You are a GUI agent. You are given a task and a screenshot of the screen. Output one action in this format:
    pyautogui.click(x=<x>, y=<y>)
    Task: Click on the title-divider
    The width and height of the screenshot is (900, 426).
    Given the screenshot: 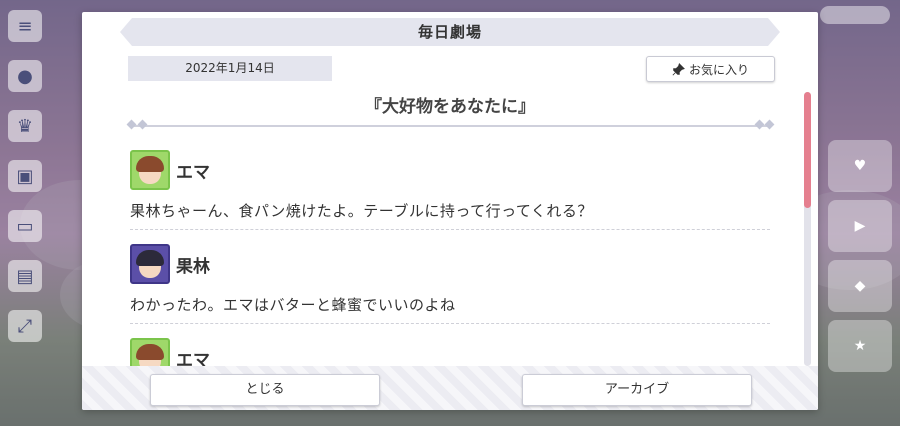 What is the action you would take?
    pyautogui.click(x=450, y=126)
    